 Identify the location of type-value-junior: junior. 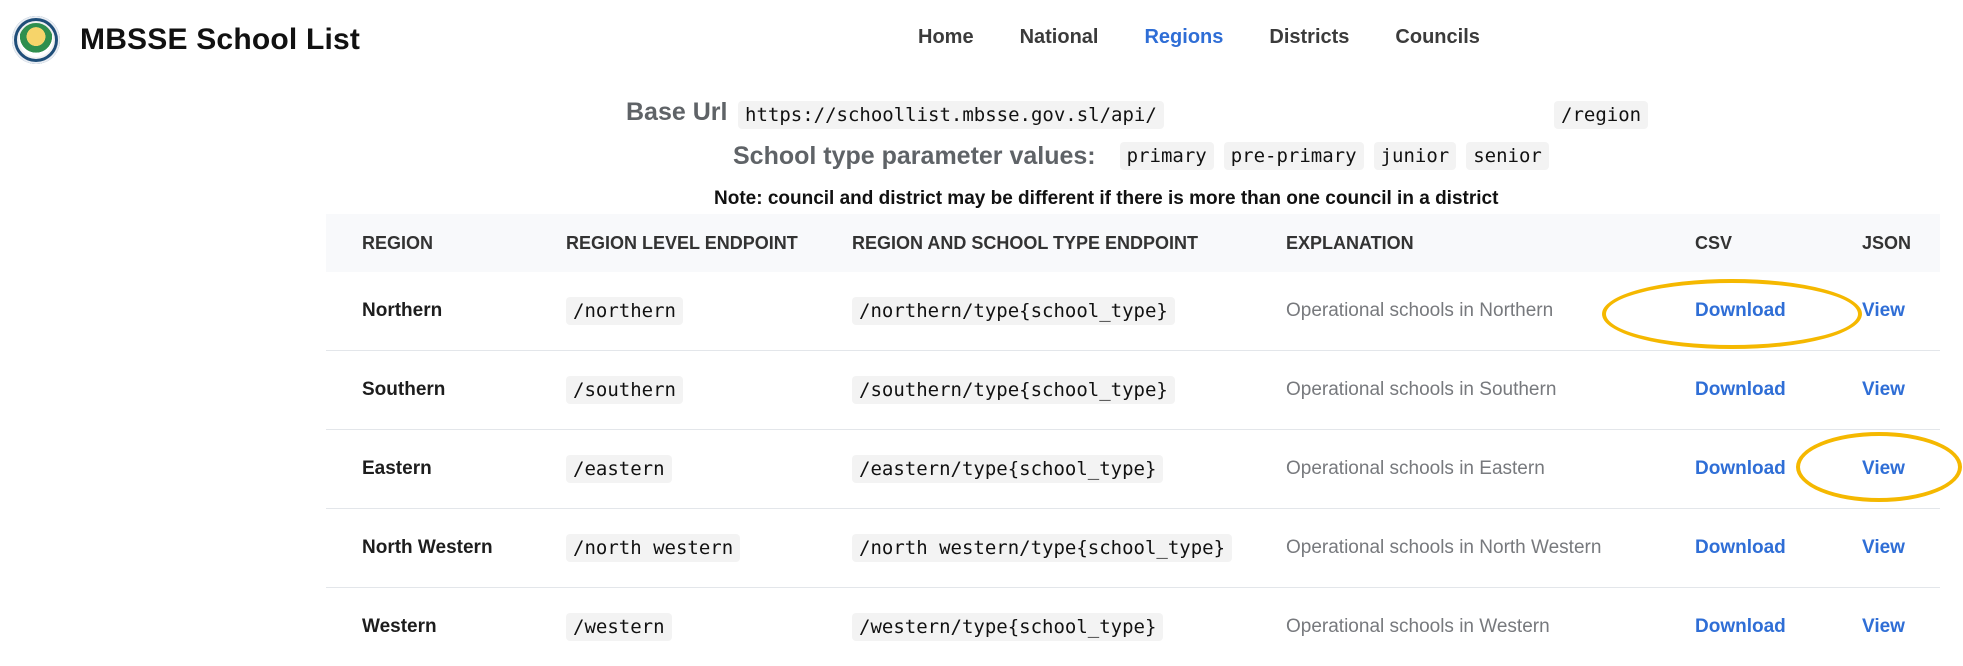
(1415, 156).